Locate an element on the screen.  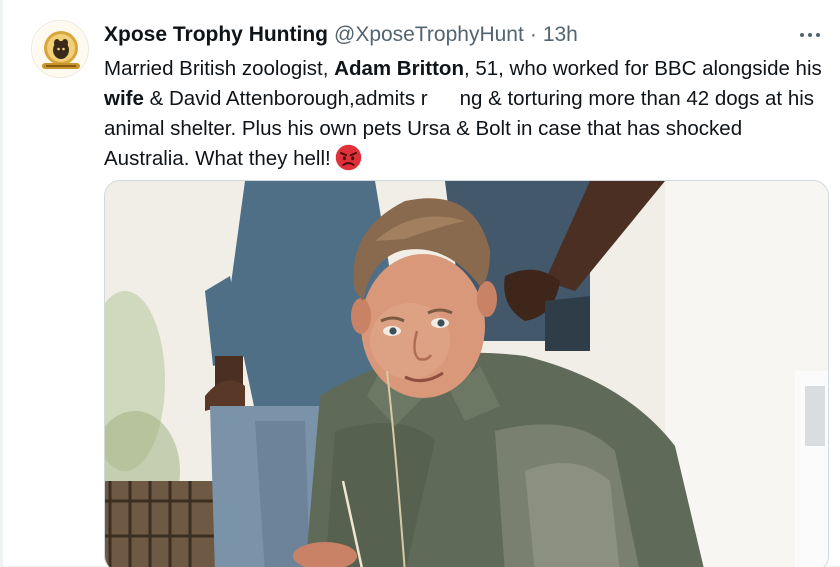
text-part-3: & David Attenborough,admits r is located at coordinates (285, 98).